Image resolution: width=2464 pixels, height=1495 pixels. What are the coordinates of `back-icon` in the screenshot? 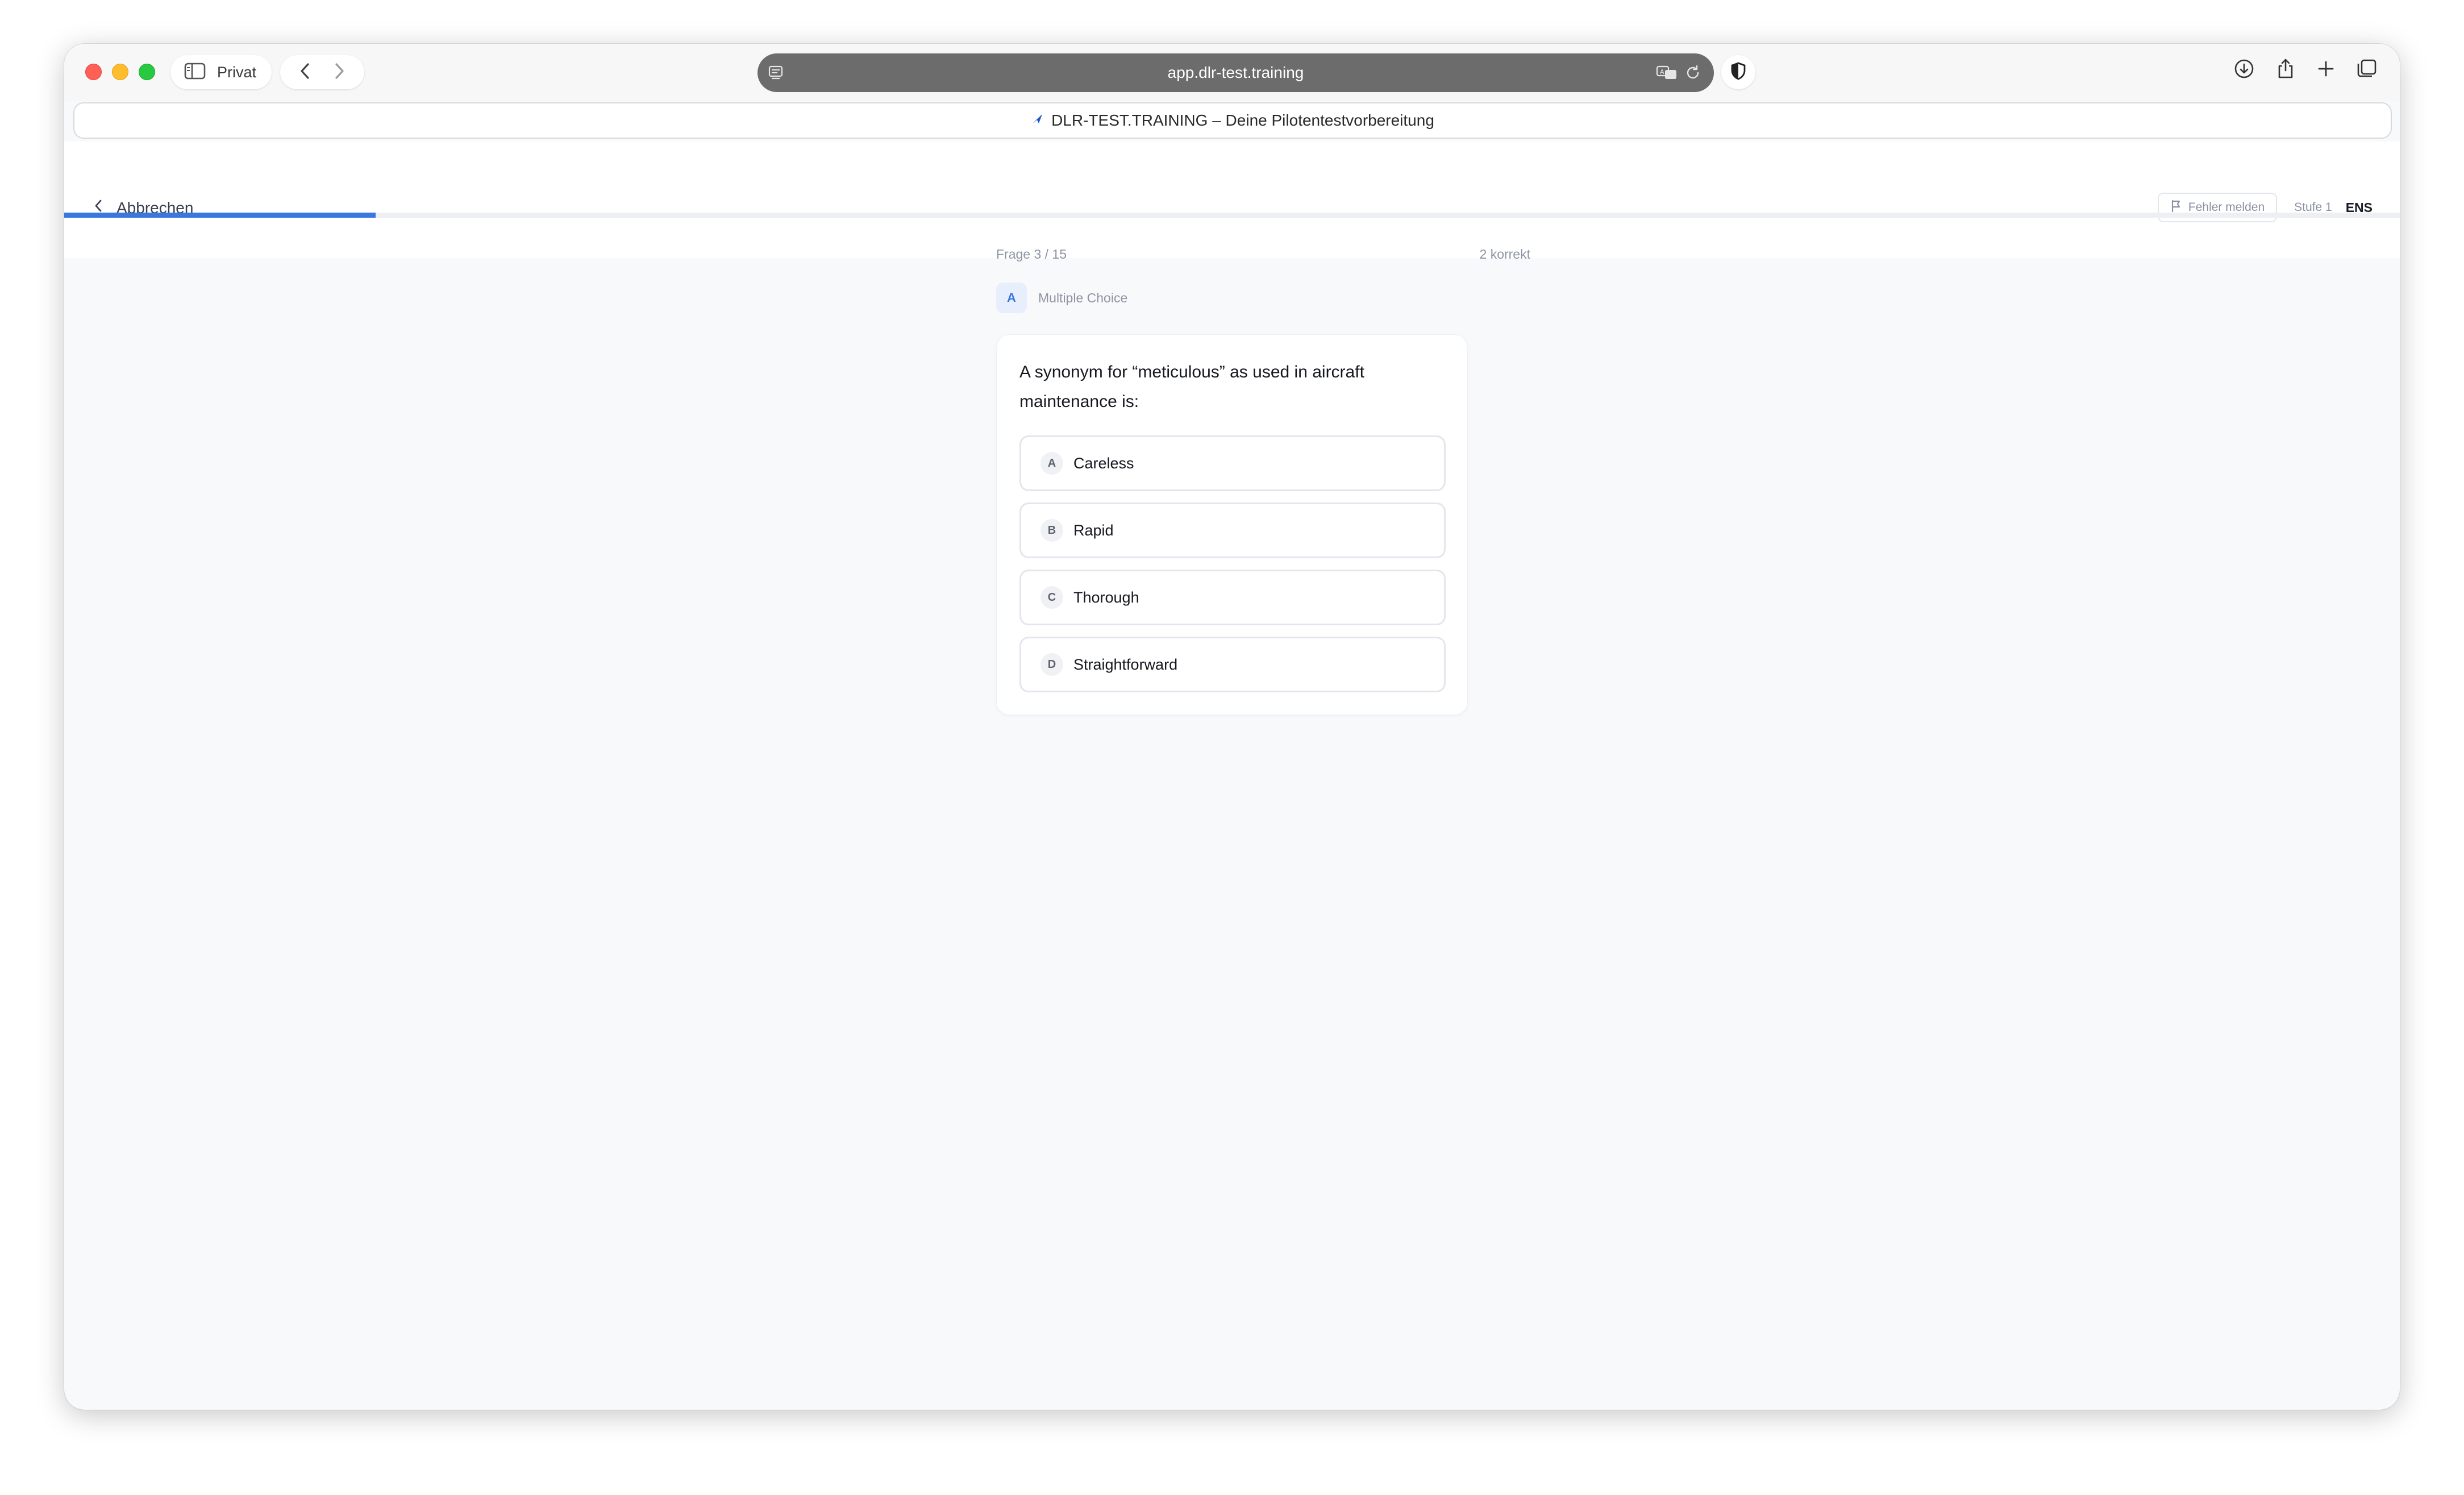 It's located at (305, 72).